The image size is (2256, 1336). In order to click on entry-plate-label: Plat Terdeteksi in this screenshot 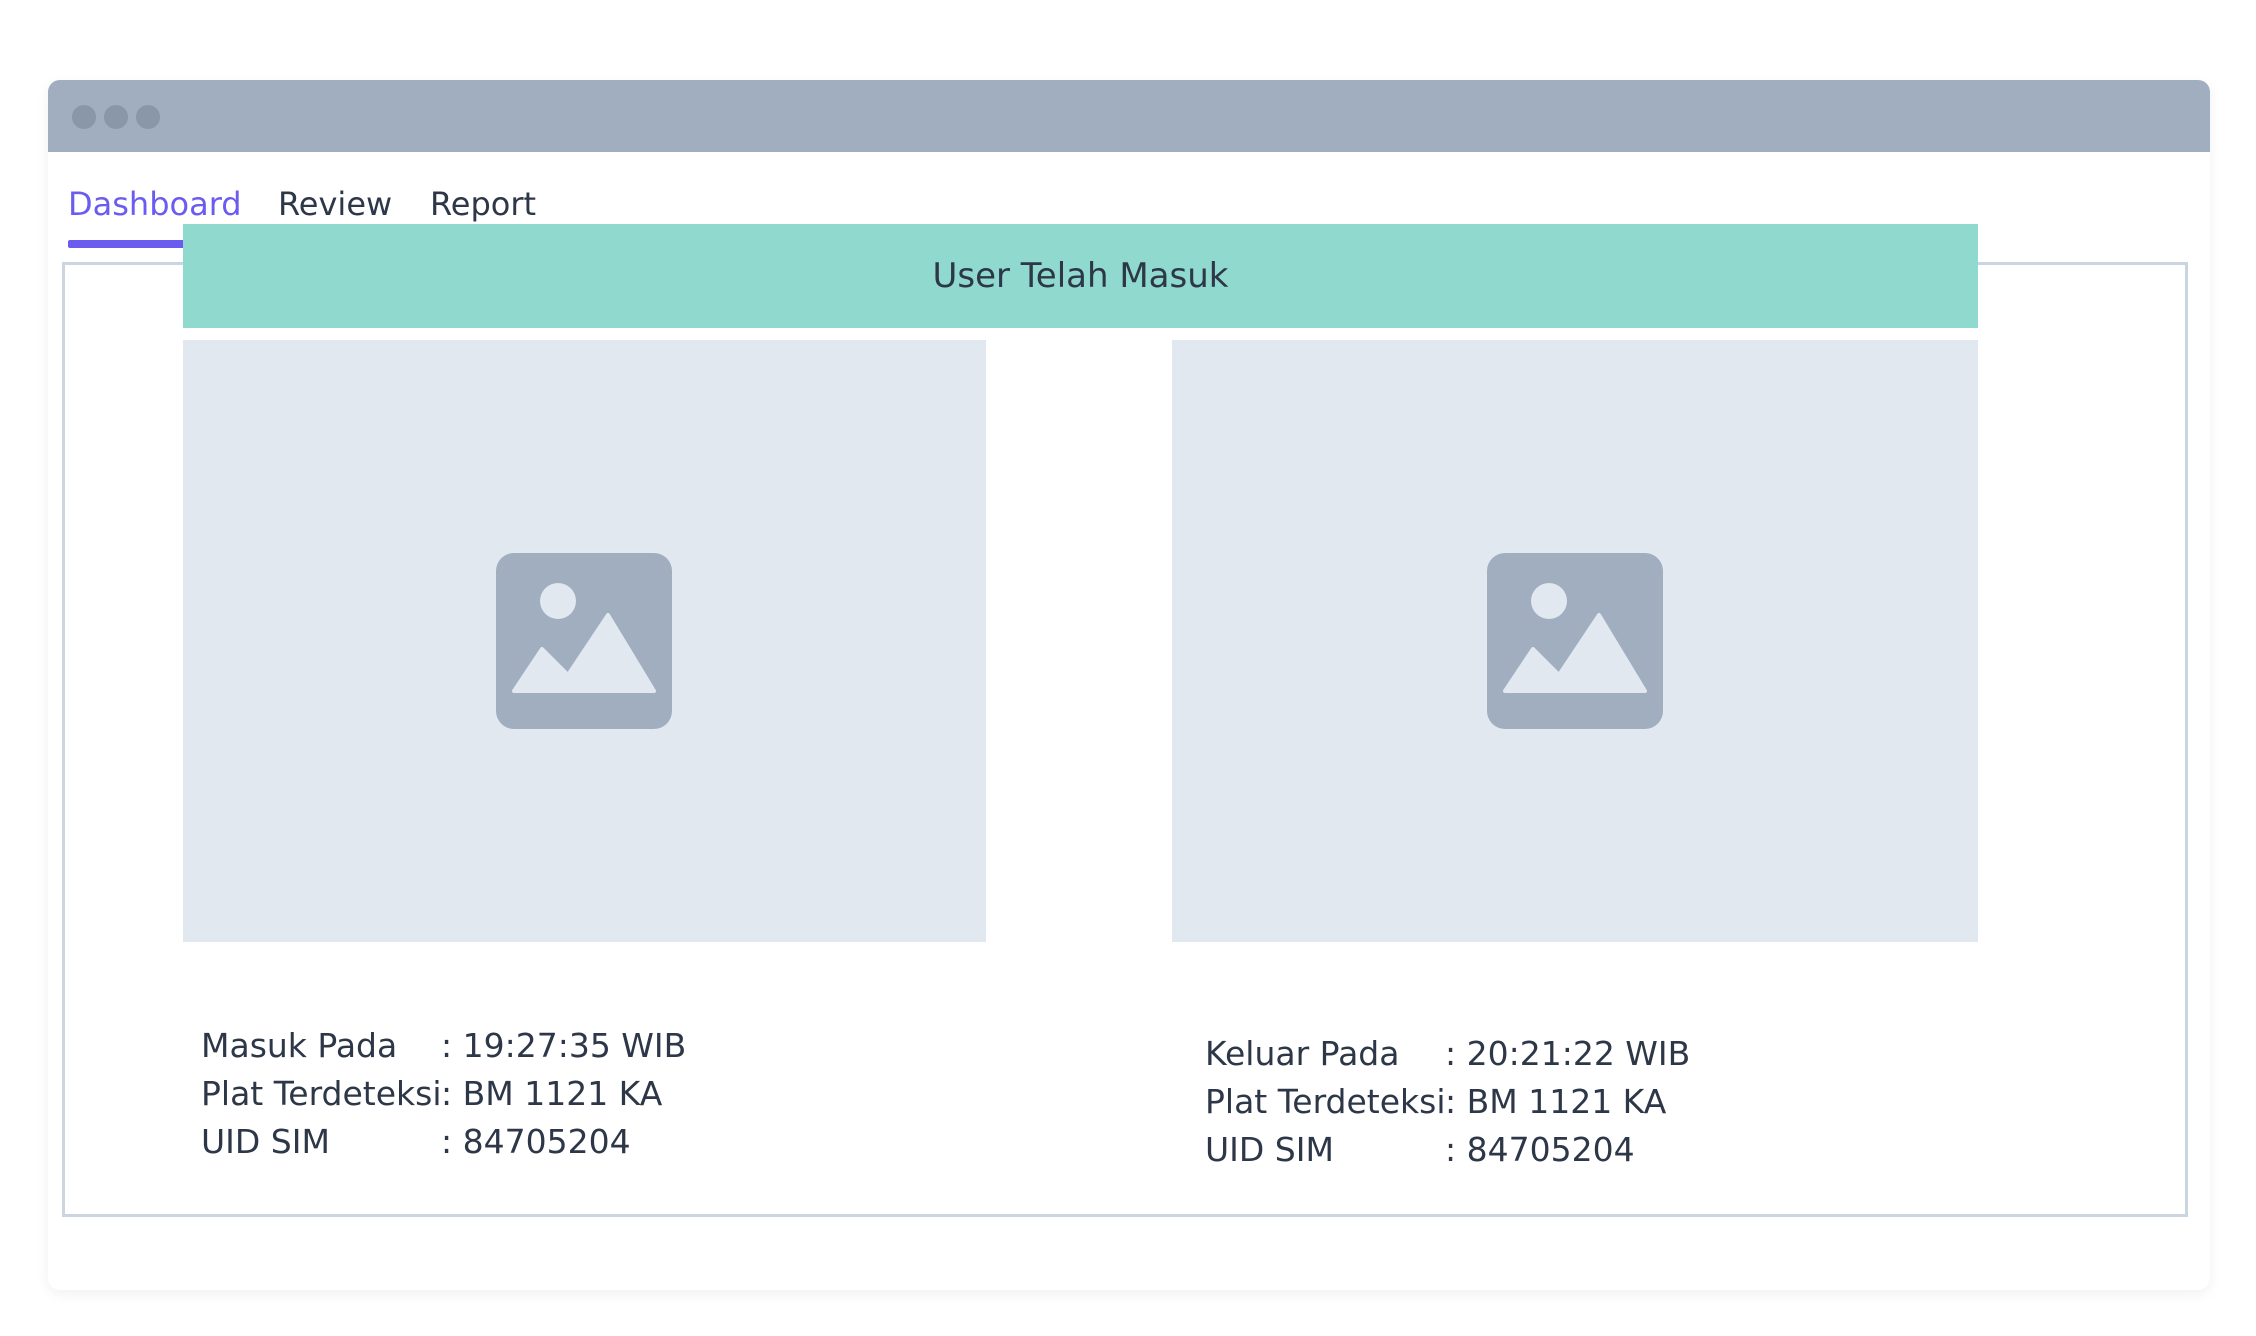, I will do `click(321, 1093)`.